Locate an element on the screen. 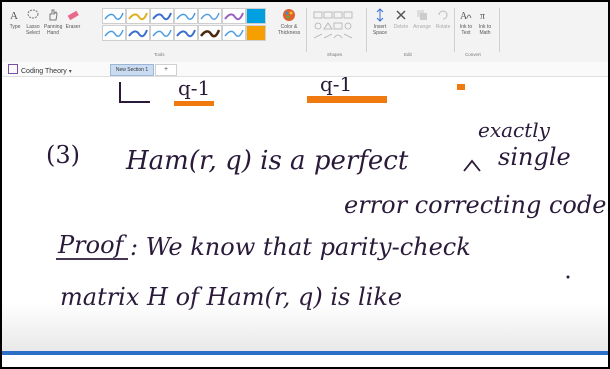 The image size is (610, 369). type-icon: A is located at coordinates (14, 16).